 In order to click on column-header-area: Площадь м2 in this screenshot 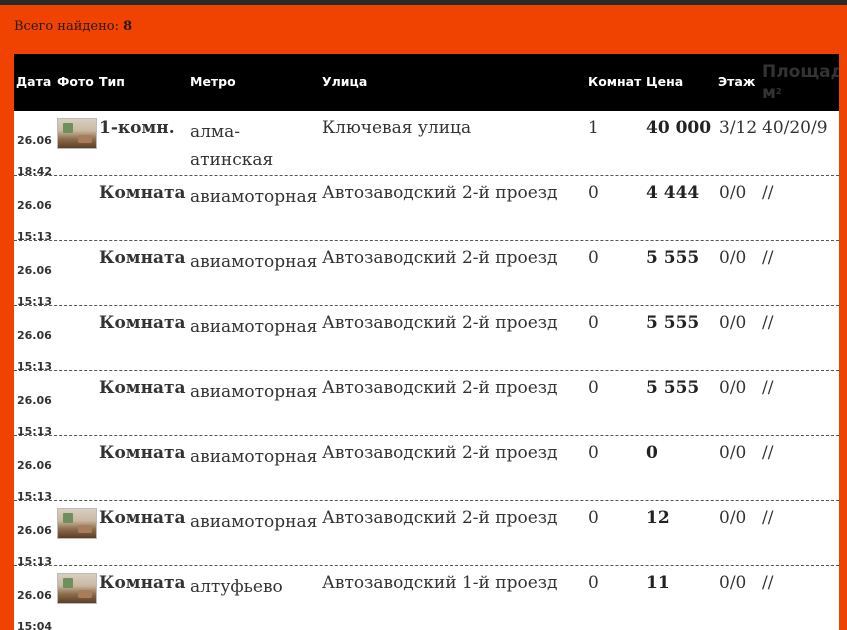, I will do `click(800, 82)`.